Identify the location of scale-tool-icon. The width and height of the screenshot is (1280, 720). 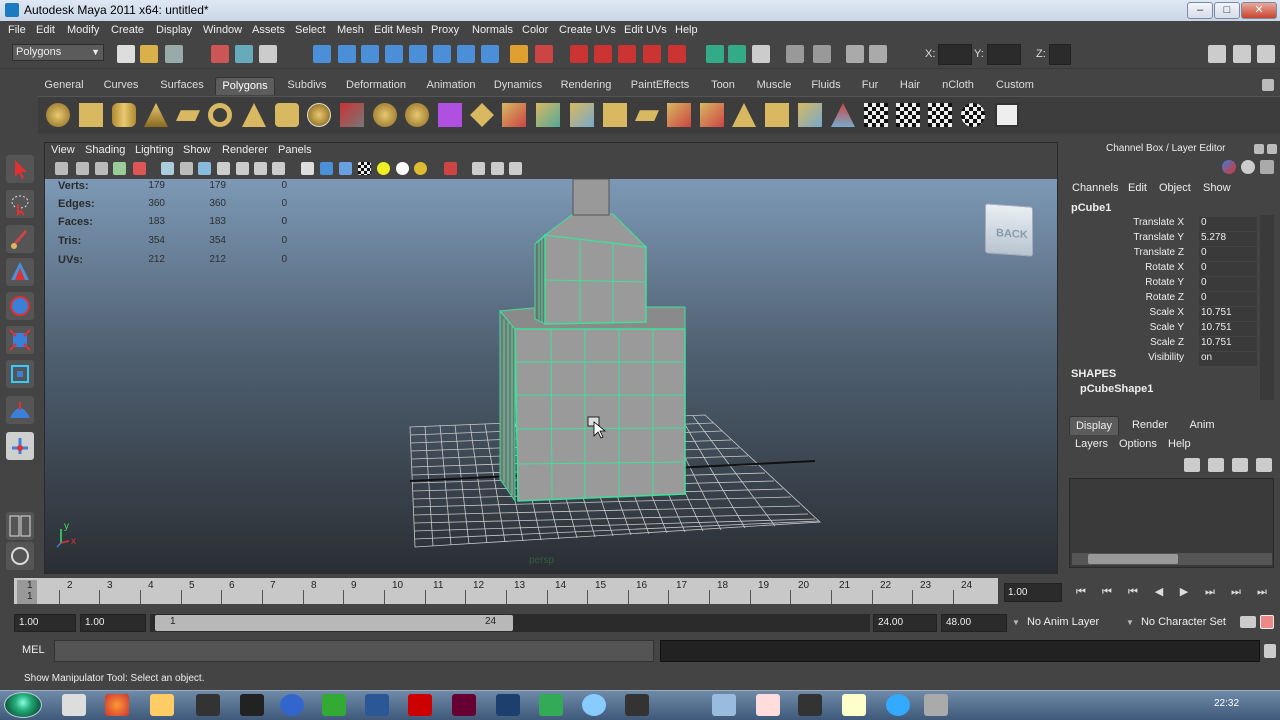
(20, 340).